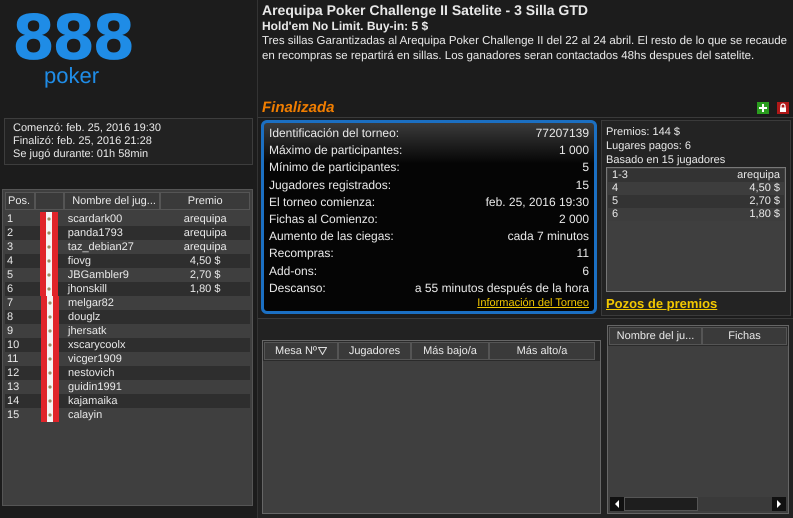 This screenshot has height=518, width=793. Describe the element at coordinates (205, 201) in the screenshot. I see `column-header: Premio` at that location.